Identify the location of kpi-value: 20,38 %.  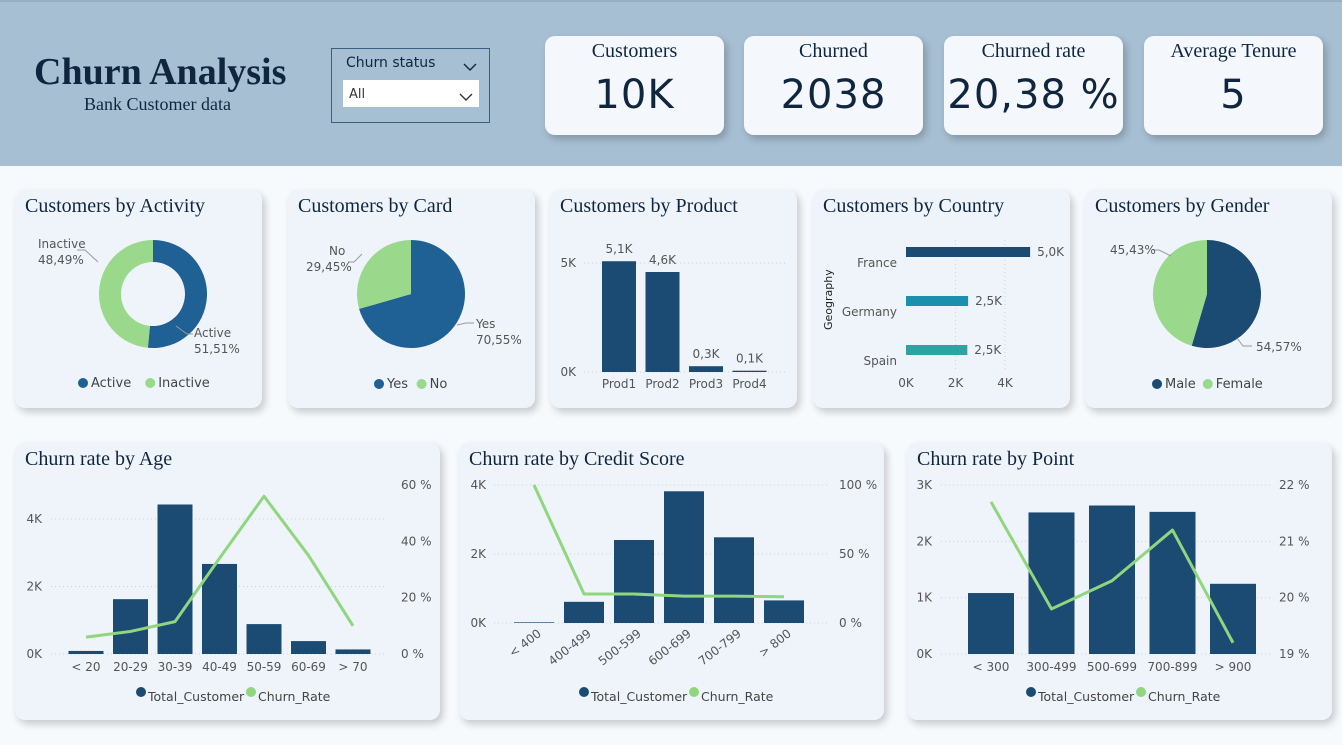
(1033, 95).